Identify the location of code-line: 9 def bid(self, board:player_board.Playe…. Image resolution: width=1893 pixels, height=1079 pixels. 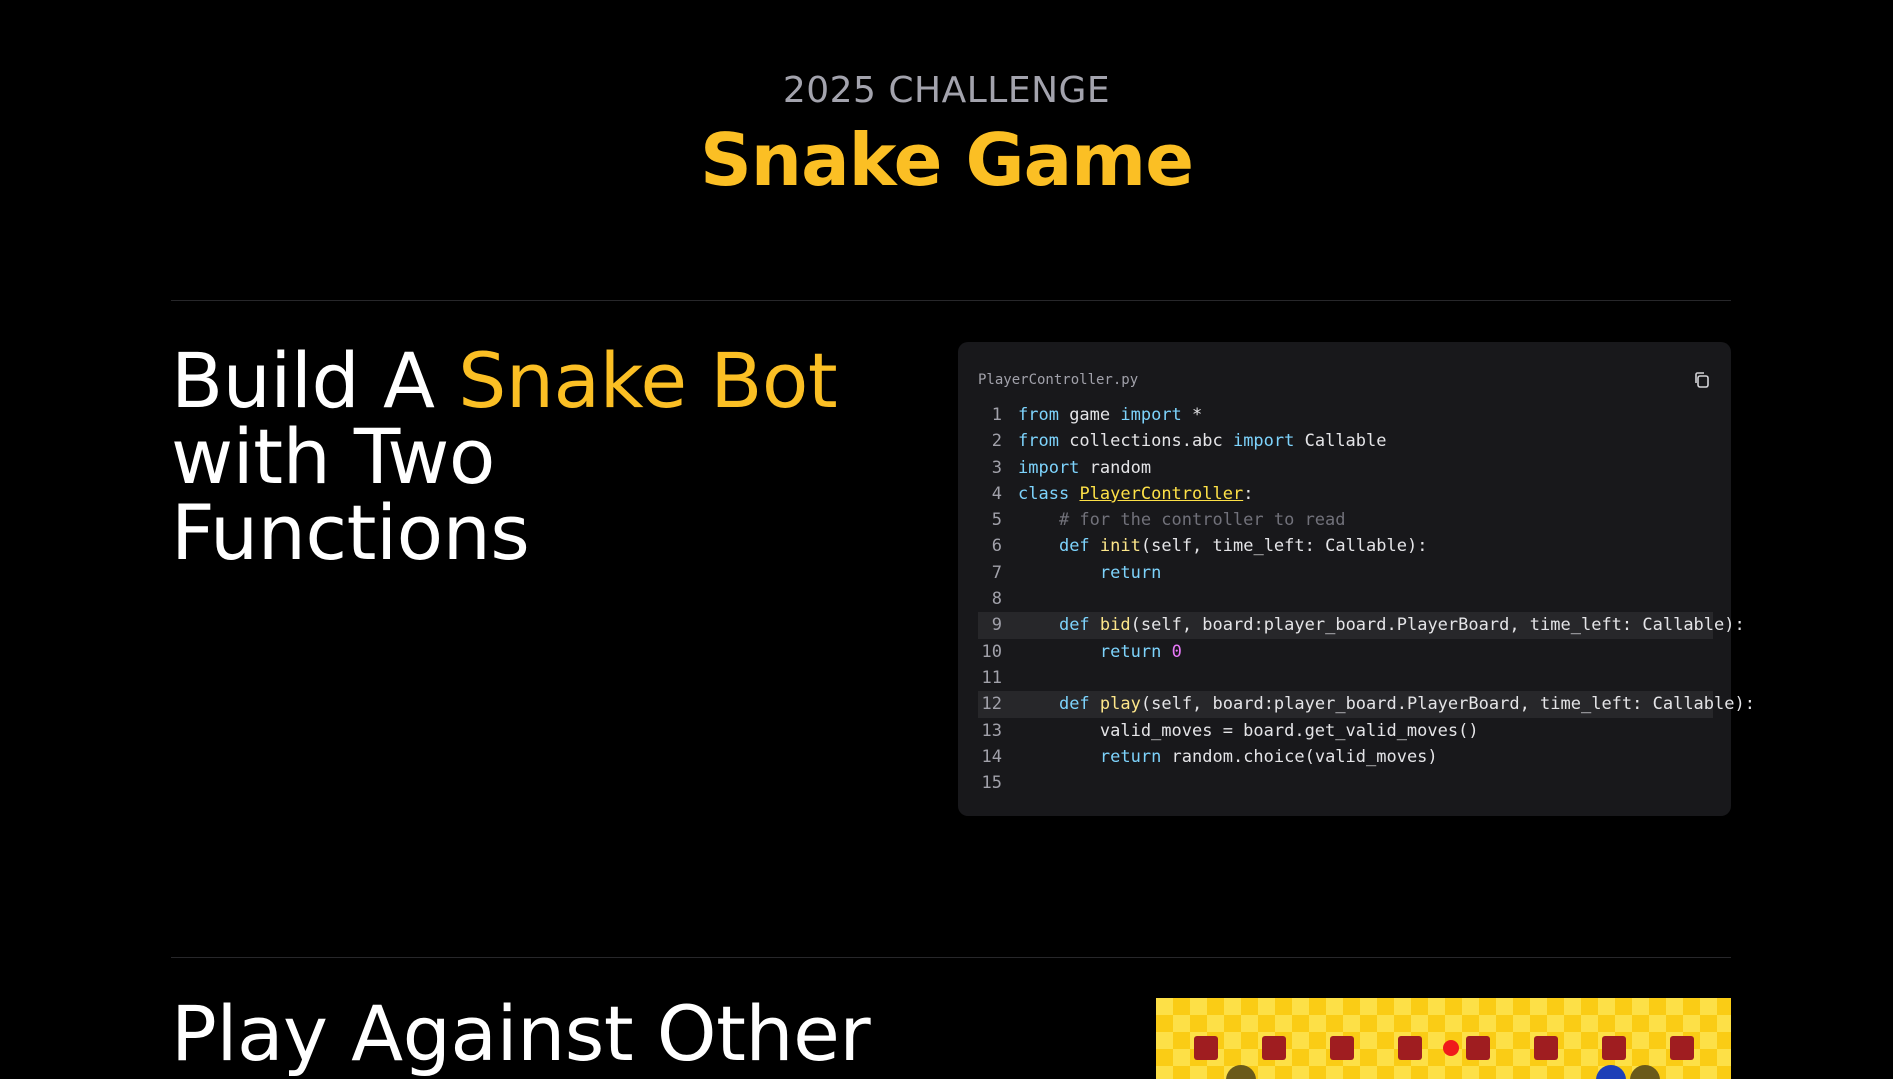
(1361, 625).